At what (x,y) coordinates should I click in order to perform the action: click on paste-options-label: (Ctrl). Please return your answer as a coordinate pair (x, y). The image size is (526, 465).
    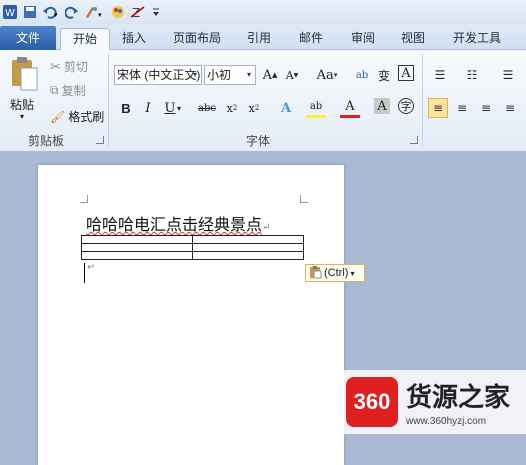
    Looking at the image, I should click on (336, 273).